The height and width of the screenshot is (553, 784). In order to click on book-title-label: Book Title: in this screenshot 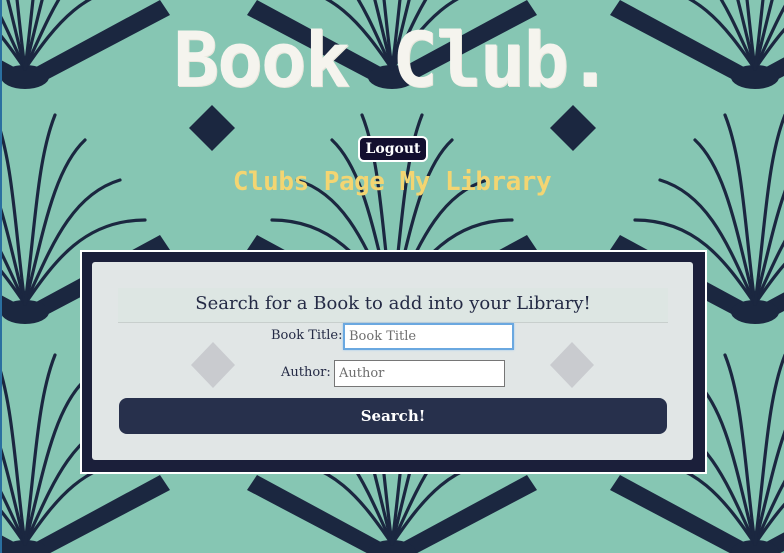, I will do `click(307, 335)`.